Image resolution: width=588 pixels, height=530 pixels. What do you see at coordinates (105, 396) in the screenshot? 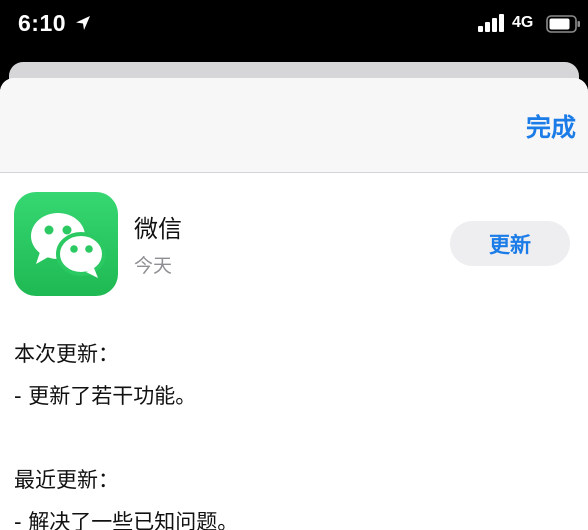
I see `current-update-item: - 更新了若干功能。` at bounding box center [105, 396].